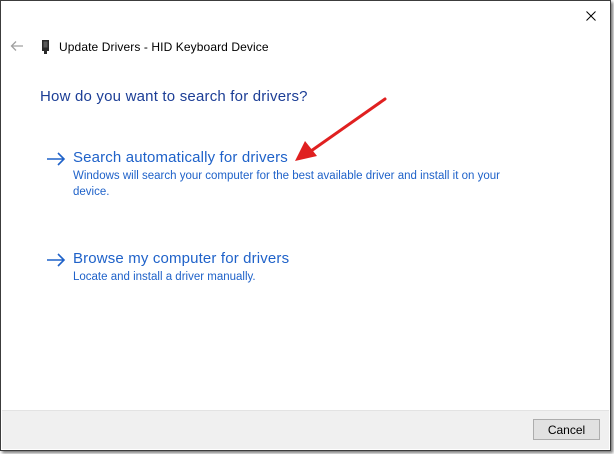  I want to click on back-arrow-icon, so click(16, 46).